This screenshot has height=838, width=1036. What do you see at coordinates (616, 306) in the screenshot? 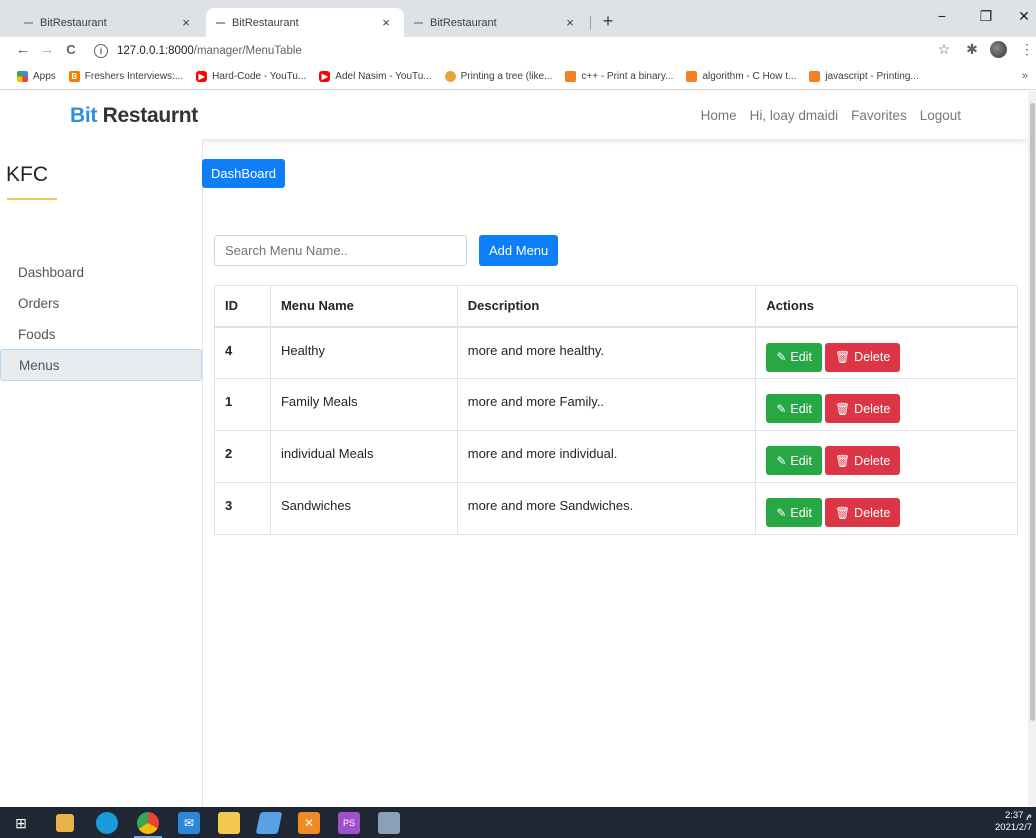
I see `table-header-row: ID Menu Name Description Actions` at bounding box center [616, 306].